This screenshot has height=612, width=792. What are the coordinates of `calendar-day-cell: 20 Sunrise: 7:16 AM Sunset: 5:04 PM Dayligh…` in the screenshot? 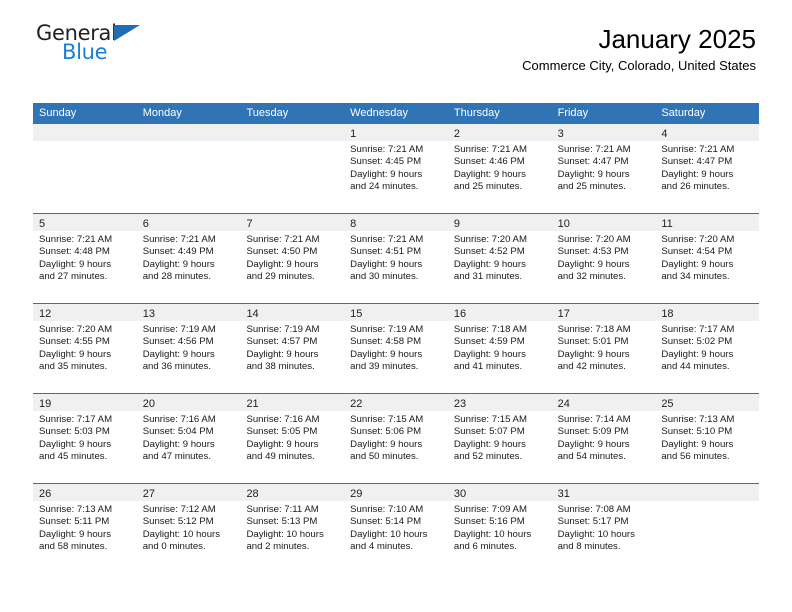 It's located at (188, 438).